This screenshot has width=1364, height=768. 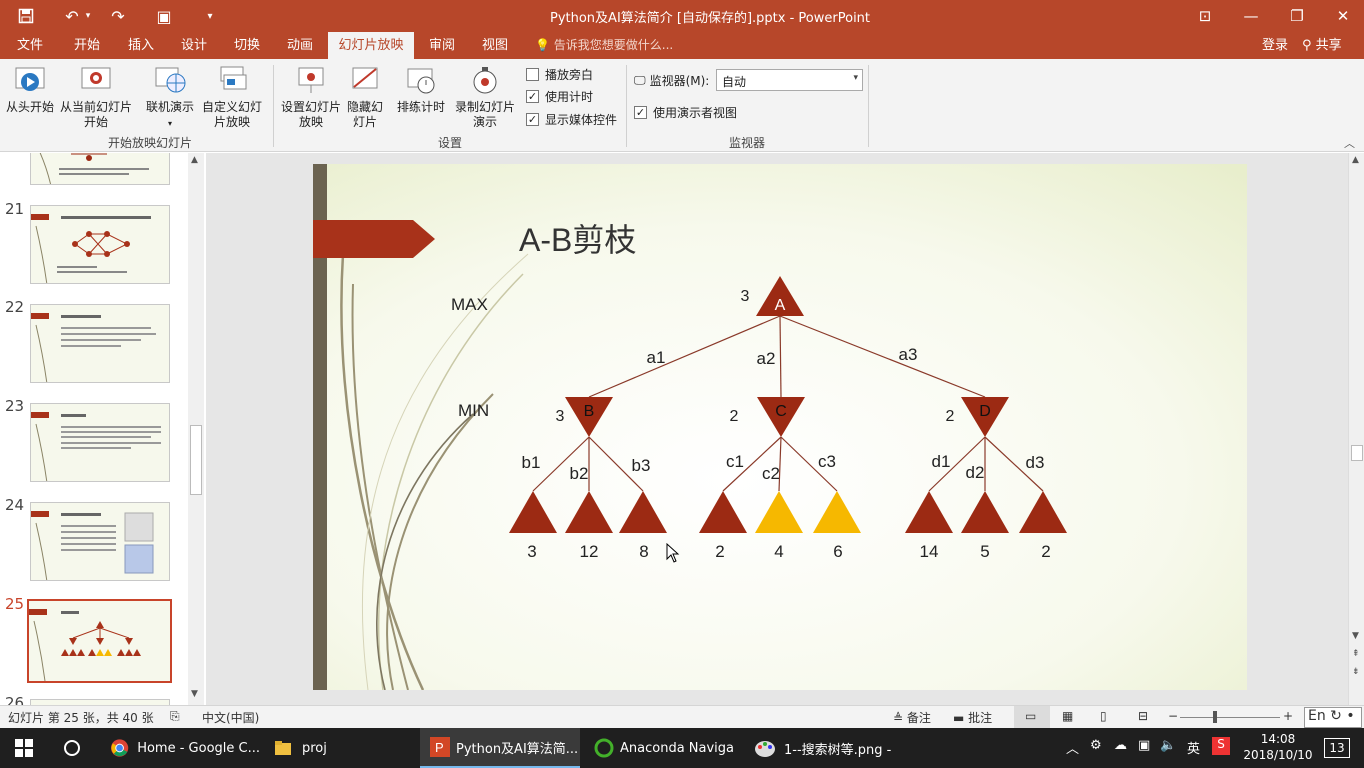 I want to click on slide-number-24: 24, so click(x=15, y=505).